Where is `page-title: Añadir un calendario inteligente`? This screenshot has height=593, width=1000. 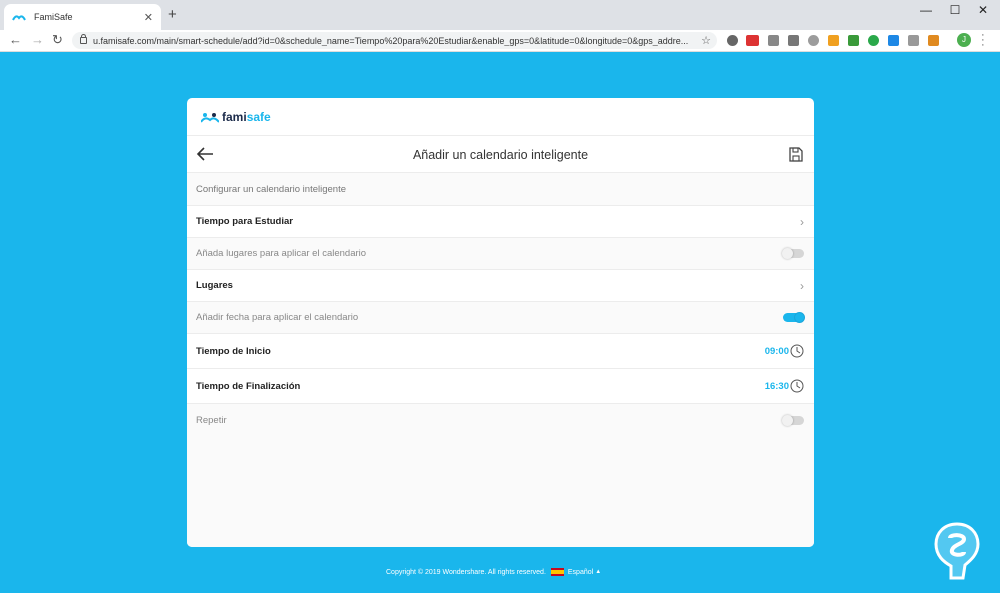 page-title: Añadir un calendario inteligente is located at coordinates (500, 155).